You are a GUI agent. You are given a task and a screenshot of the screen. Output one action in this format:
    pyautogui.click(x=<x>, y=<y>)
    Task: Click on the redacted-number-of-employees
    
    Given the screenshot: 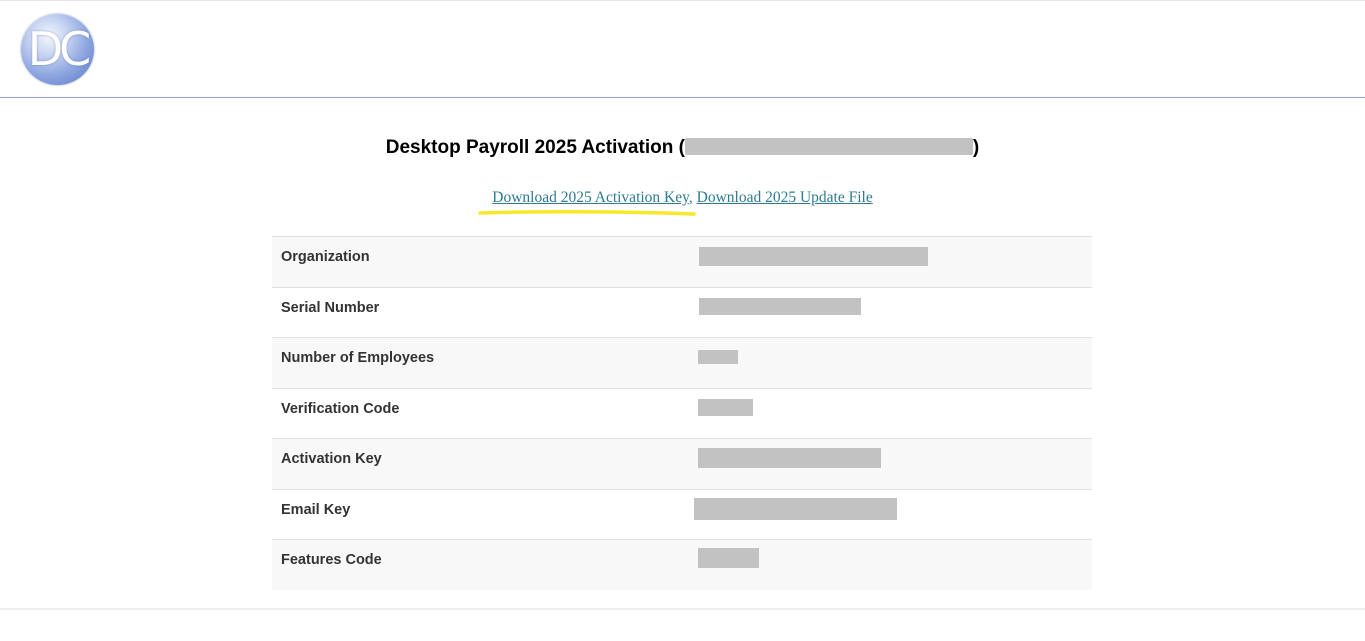 What is the action you would take?
    pyautogui.click(x=718, y=357)
    